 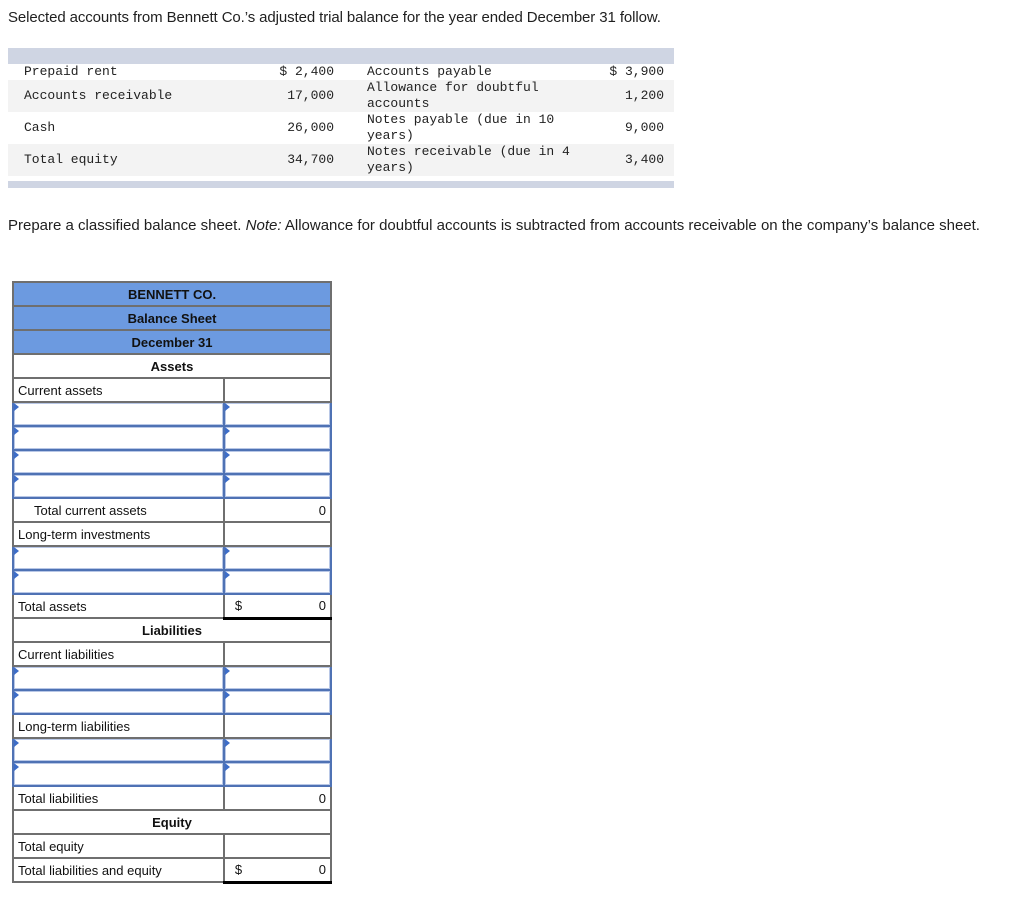 What do you see at coordinates (277, 798) in the screenshot?
I see `total-liabilities-value: 0` at bounding box center [277, 798].